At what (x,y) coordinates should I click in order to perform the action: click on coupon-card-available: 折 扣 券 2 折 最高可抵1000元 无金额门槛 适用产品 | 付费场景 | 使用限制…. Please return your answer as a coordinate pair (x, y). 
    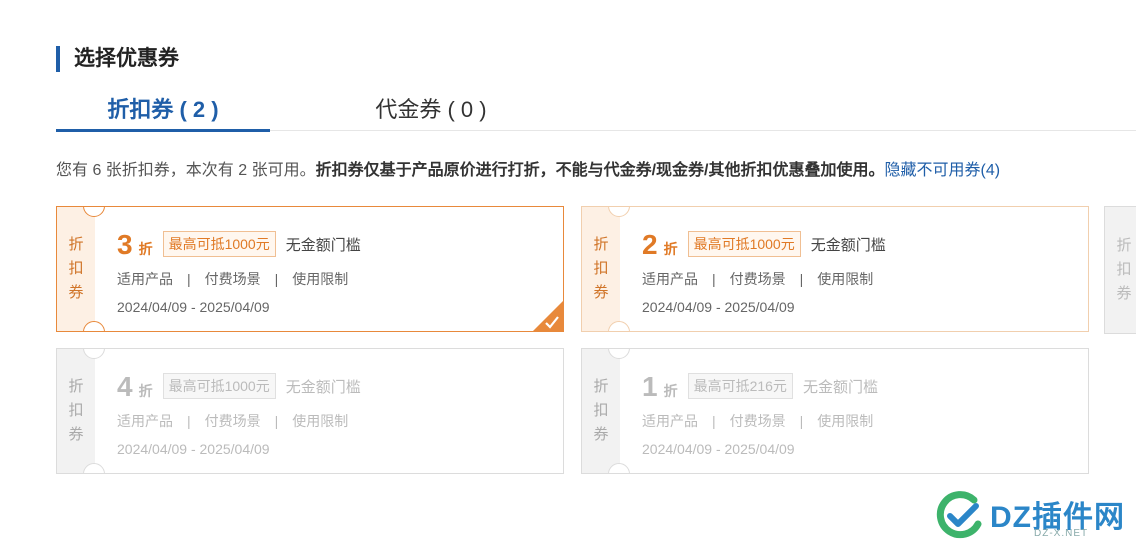
    Looking at the image, I should click on (835, 269).